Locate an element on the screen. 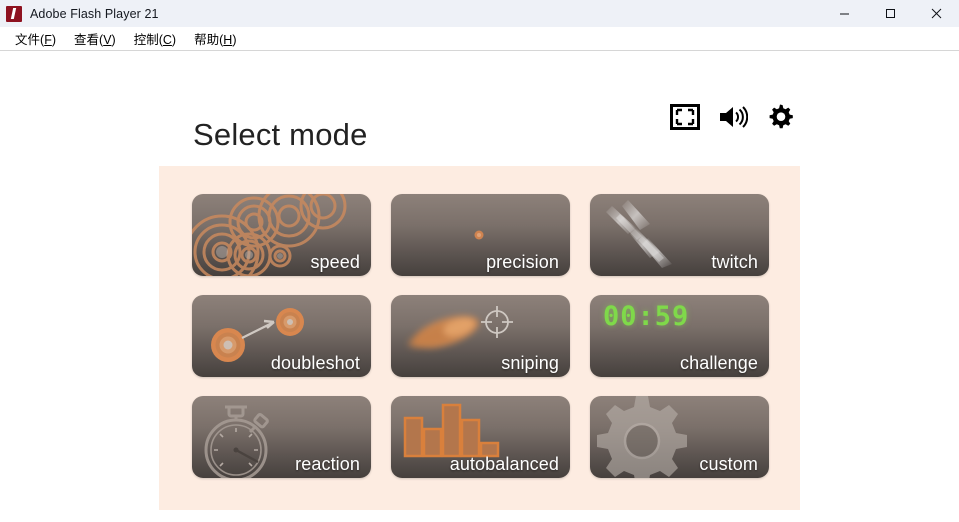 This screenshot has width=959, height=522. mode-label-challenge: challenge is located at coordinates (719, 363).